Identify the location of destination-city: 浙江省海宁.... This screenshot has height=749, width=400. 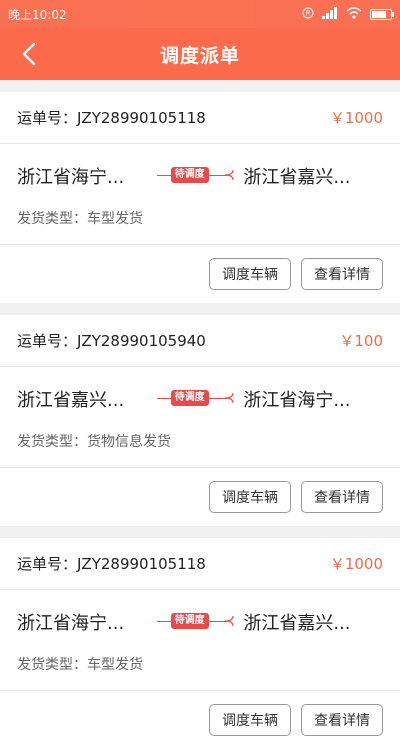
(297, 400).